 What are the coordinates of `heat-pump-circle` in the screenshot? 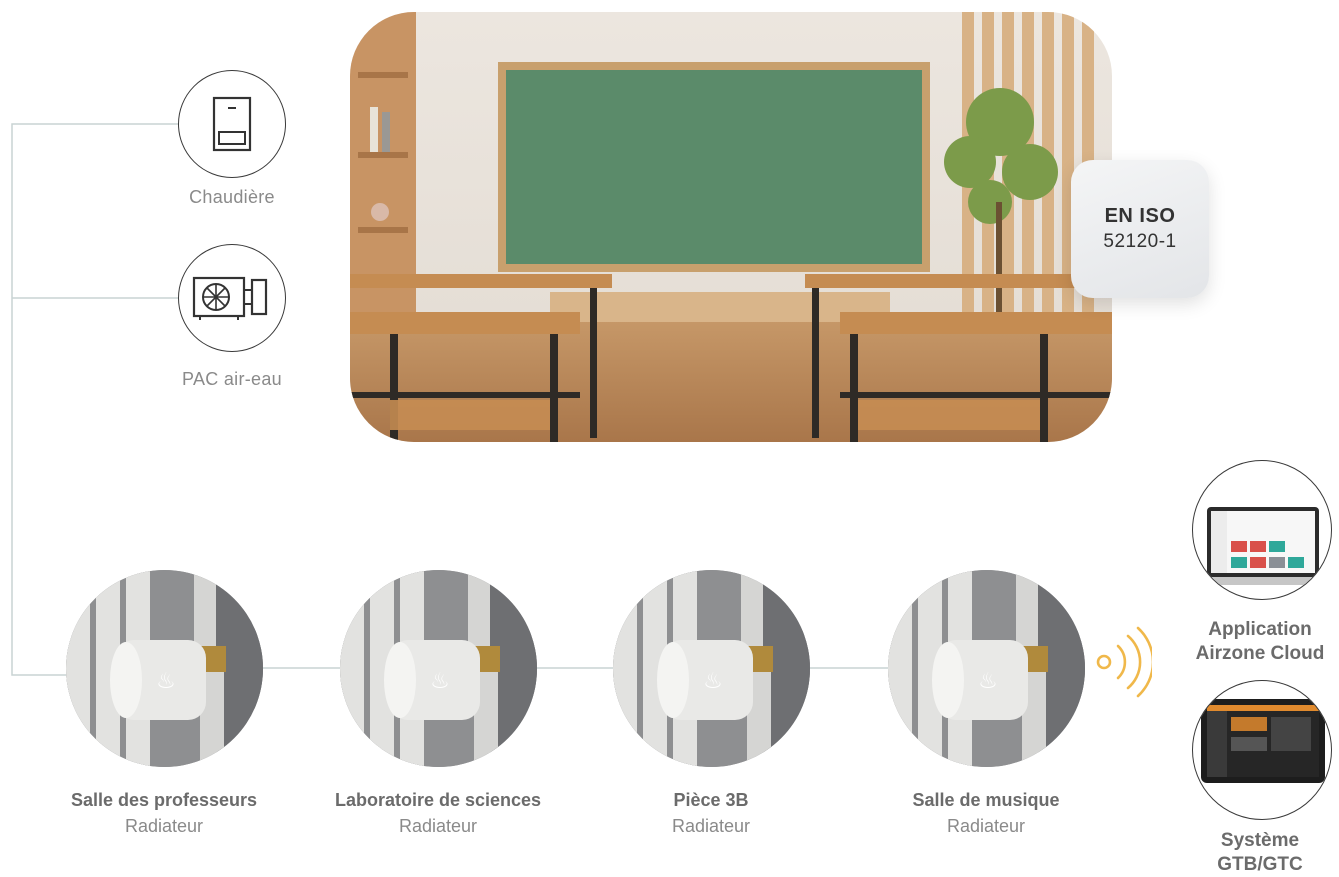 It's located at (232, 298).